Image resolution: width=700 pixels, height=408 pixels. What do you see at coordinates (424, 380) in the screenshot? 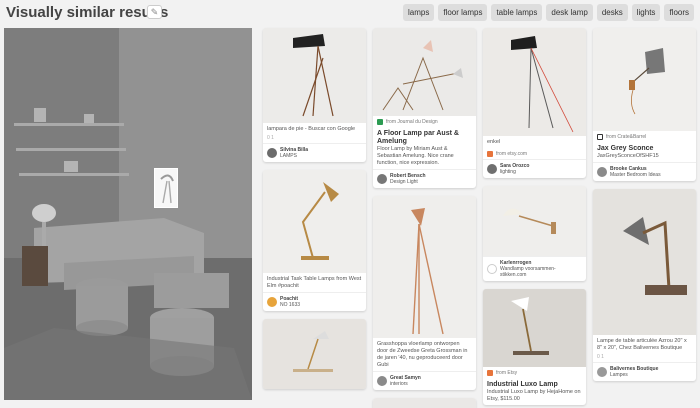
I see `pin-attribution: Great Samyn interiors` at bounding box center [424, 380].